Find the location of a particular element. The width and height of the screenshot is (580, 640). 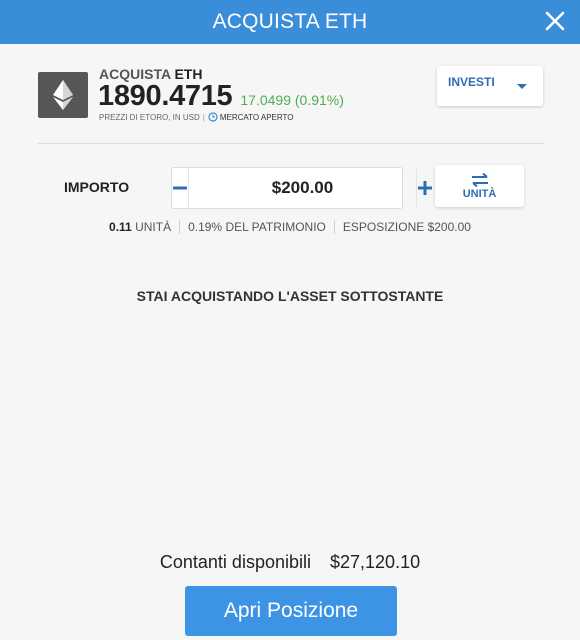

invest-dropdown: INVESTI is located at coordinates (490, 86).